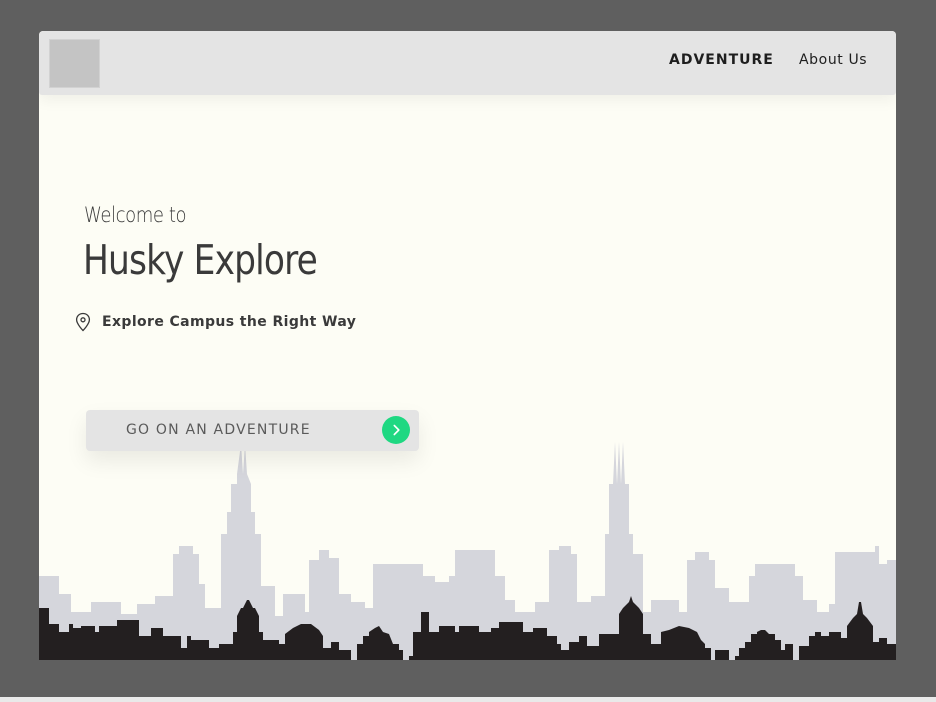  What do you see at coordinates (468, 699) in the screenshot?
I see `bottom-strip` at bounding box center [468, 699].